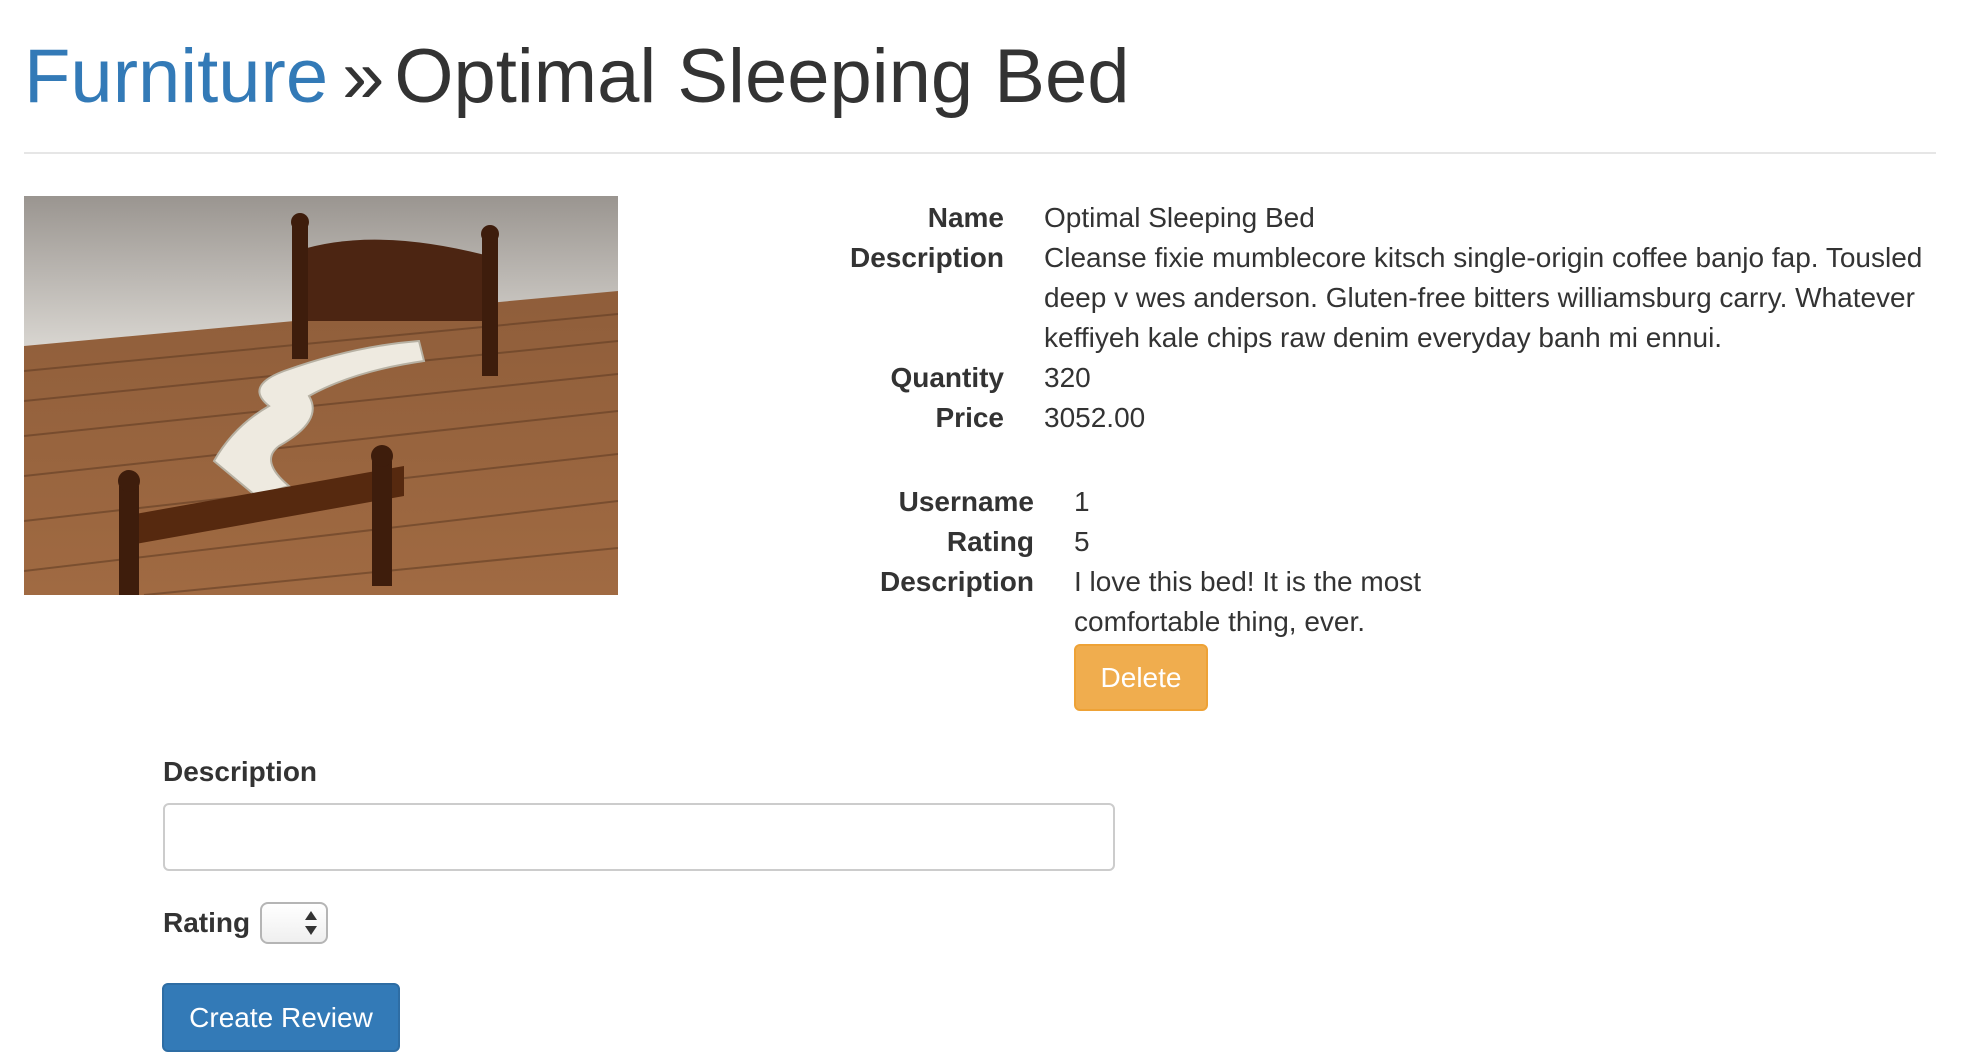 The width and height of the screenshot is (1962, 1064). What do you see at coordinates (926, 257) in the screenshot?
I see `product-description-label: Description` at bounding box center [926, 257].